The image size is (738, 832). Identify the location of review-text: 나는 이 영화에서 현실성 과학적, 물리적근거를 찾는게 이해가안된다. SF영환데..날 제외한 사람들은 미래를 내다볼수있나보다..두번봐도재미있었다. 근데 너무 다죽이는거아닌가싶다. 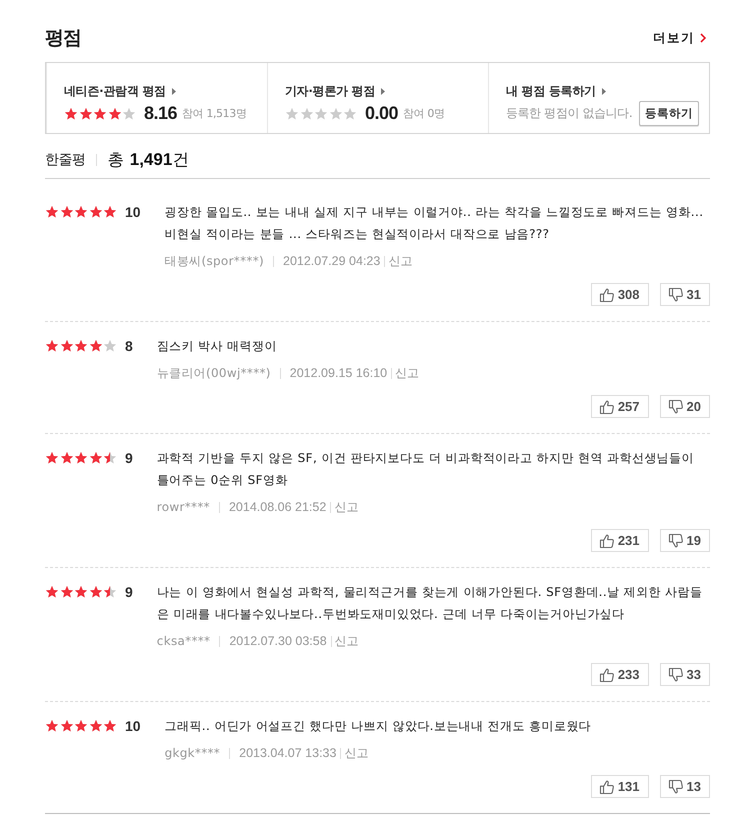
(430, 603).